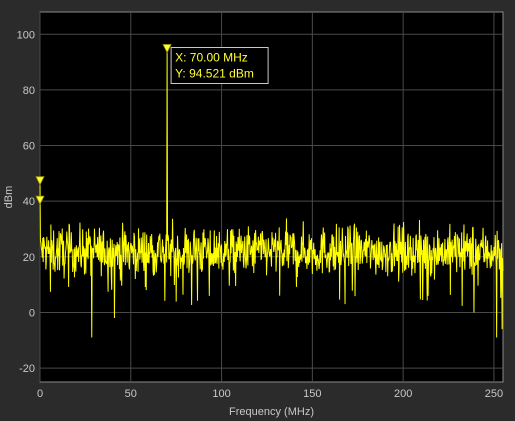 This screenshot has height=421, width=515. I want to click on x-tick-label: 250, so click(494, 394).